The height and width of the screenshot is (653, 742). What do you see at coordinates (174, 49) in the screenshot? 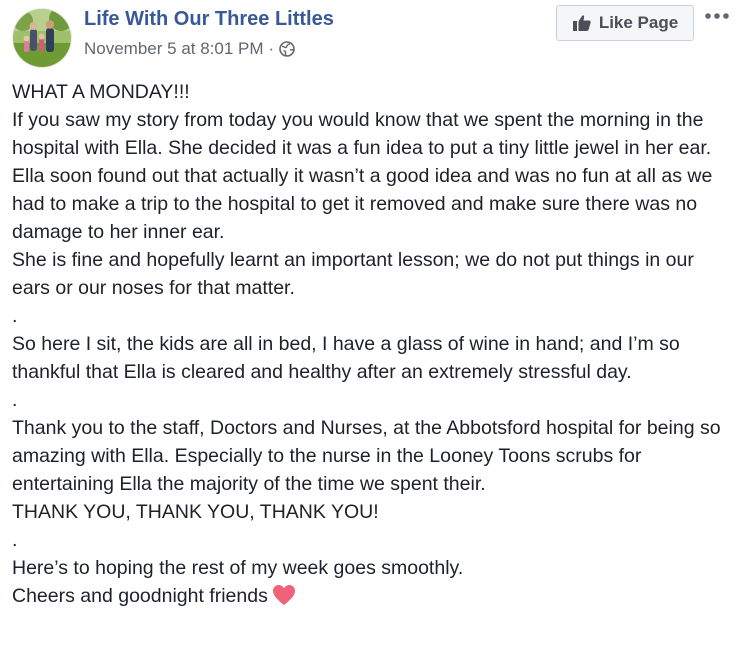
I see `post-timestamp: November 5 at 8:01 PM` at bounding box center [174, 49].